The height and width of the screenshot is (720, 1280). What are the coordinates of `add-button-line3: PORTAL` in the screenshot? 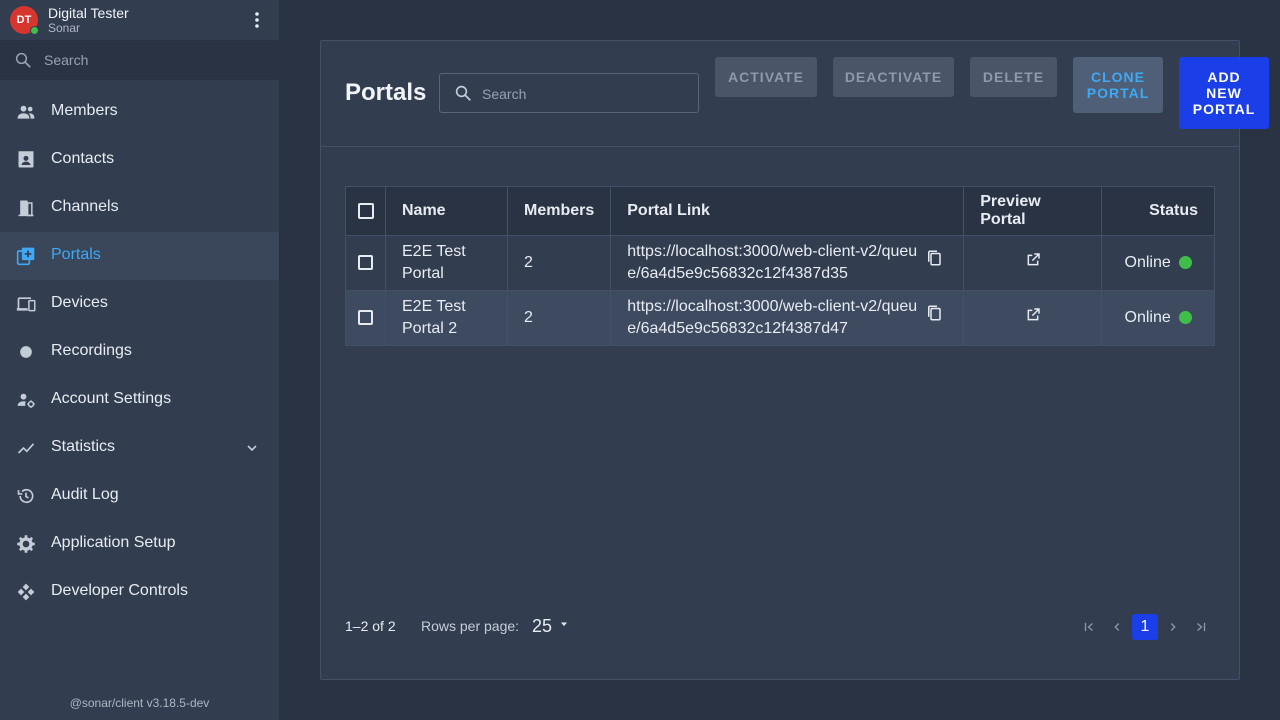 It's located at (1224, 109).